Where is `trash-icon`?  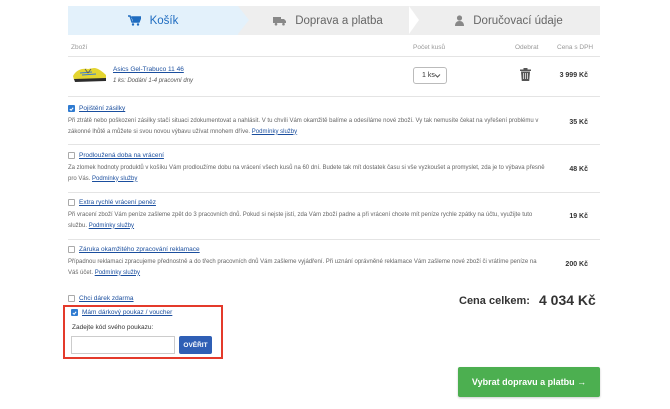
trash-icon is located at coordinates (525, 76).